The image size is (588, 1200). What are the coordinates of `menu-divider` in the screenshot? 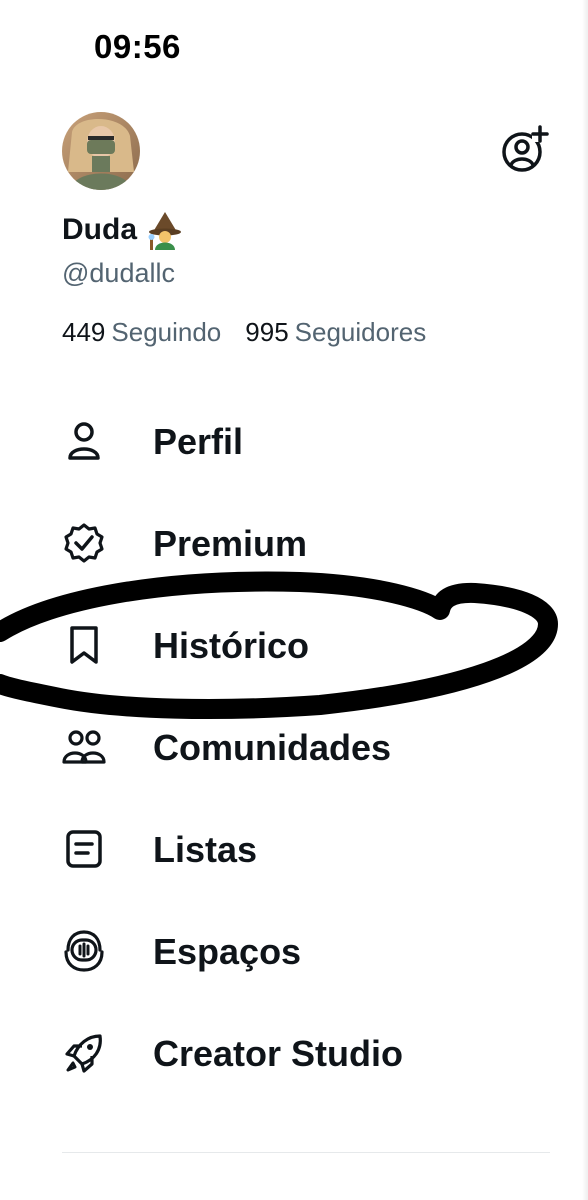 It's located at (306, 1152).